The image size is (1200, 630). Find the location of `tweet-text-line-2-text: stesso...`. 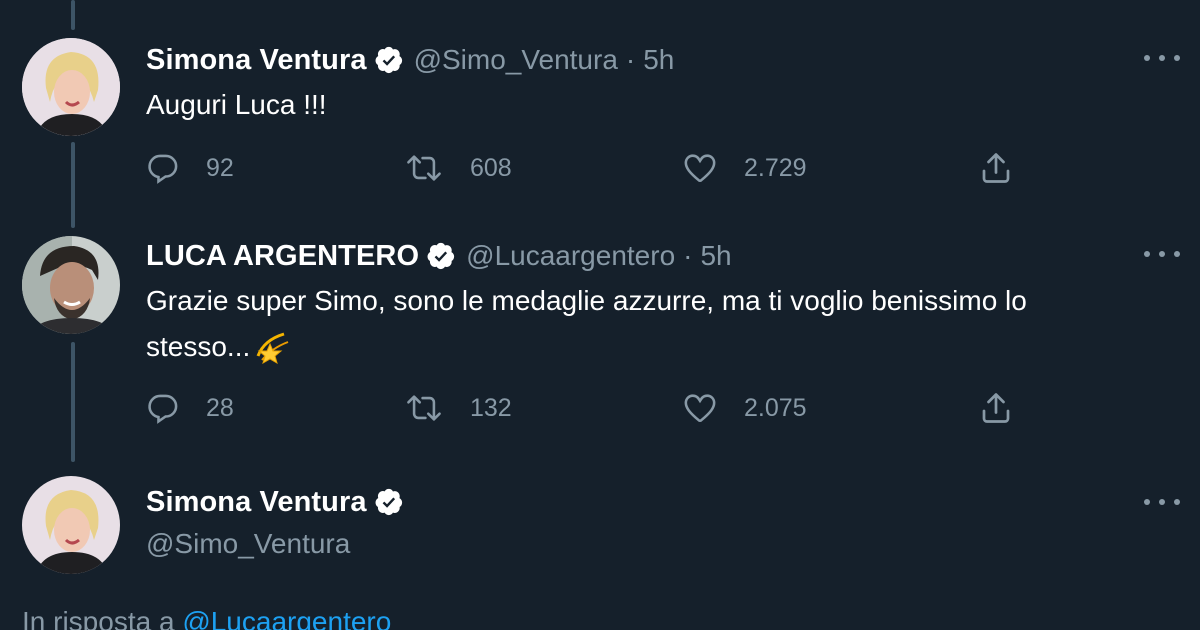

tweet-text-line-2-text: stesso... is located at coordinates (198, 346).